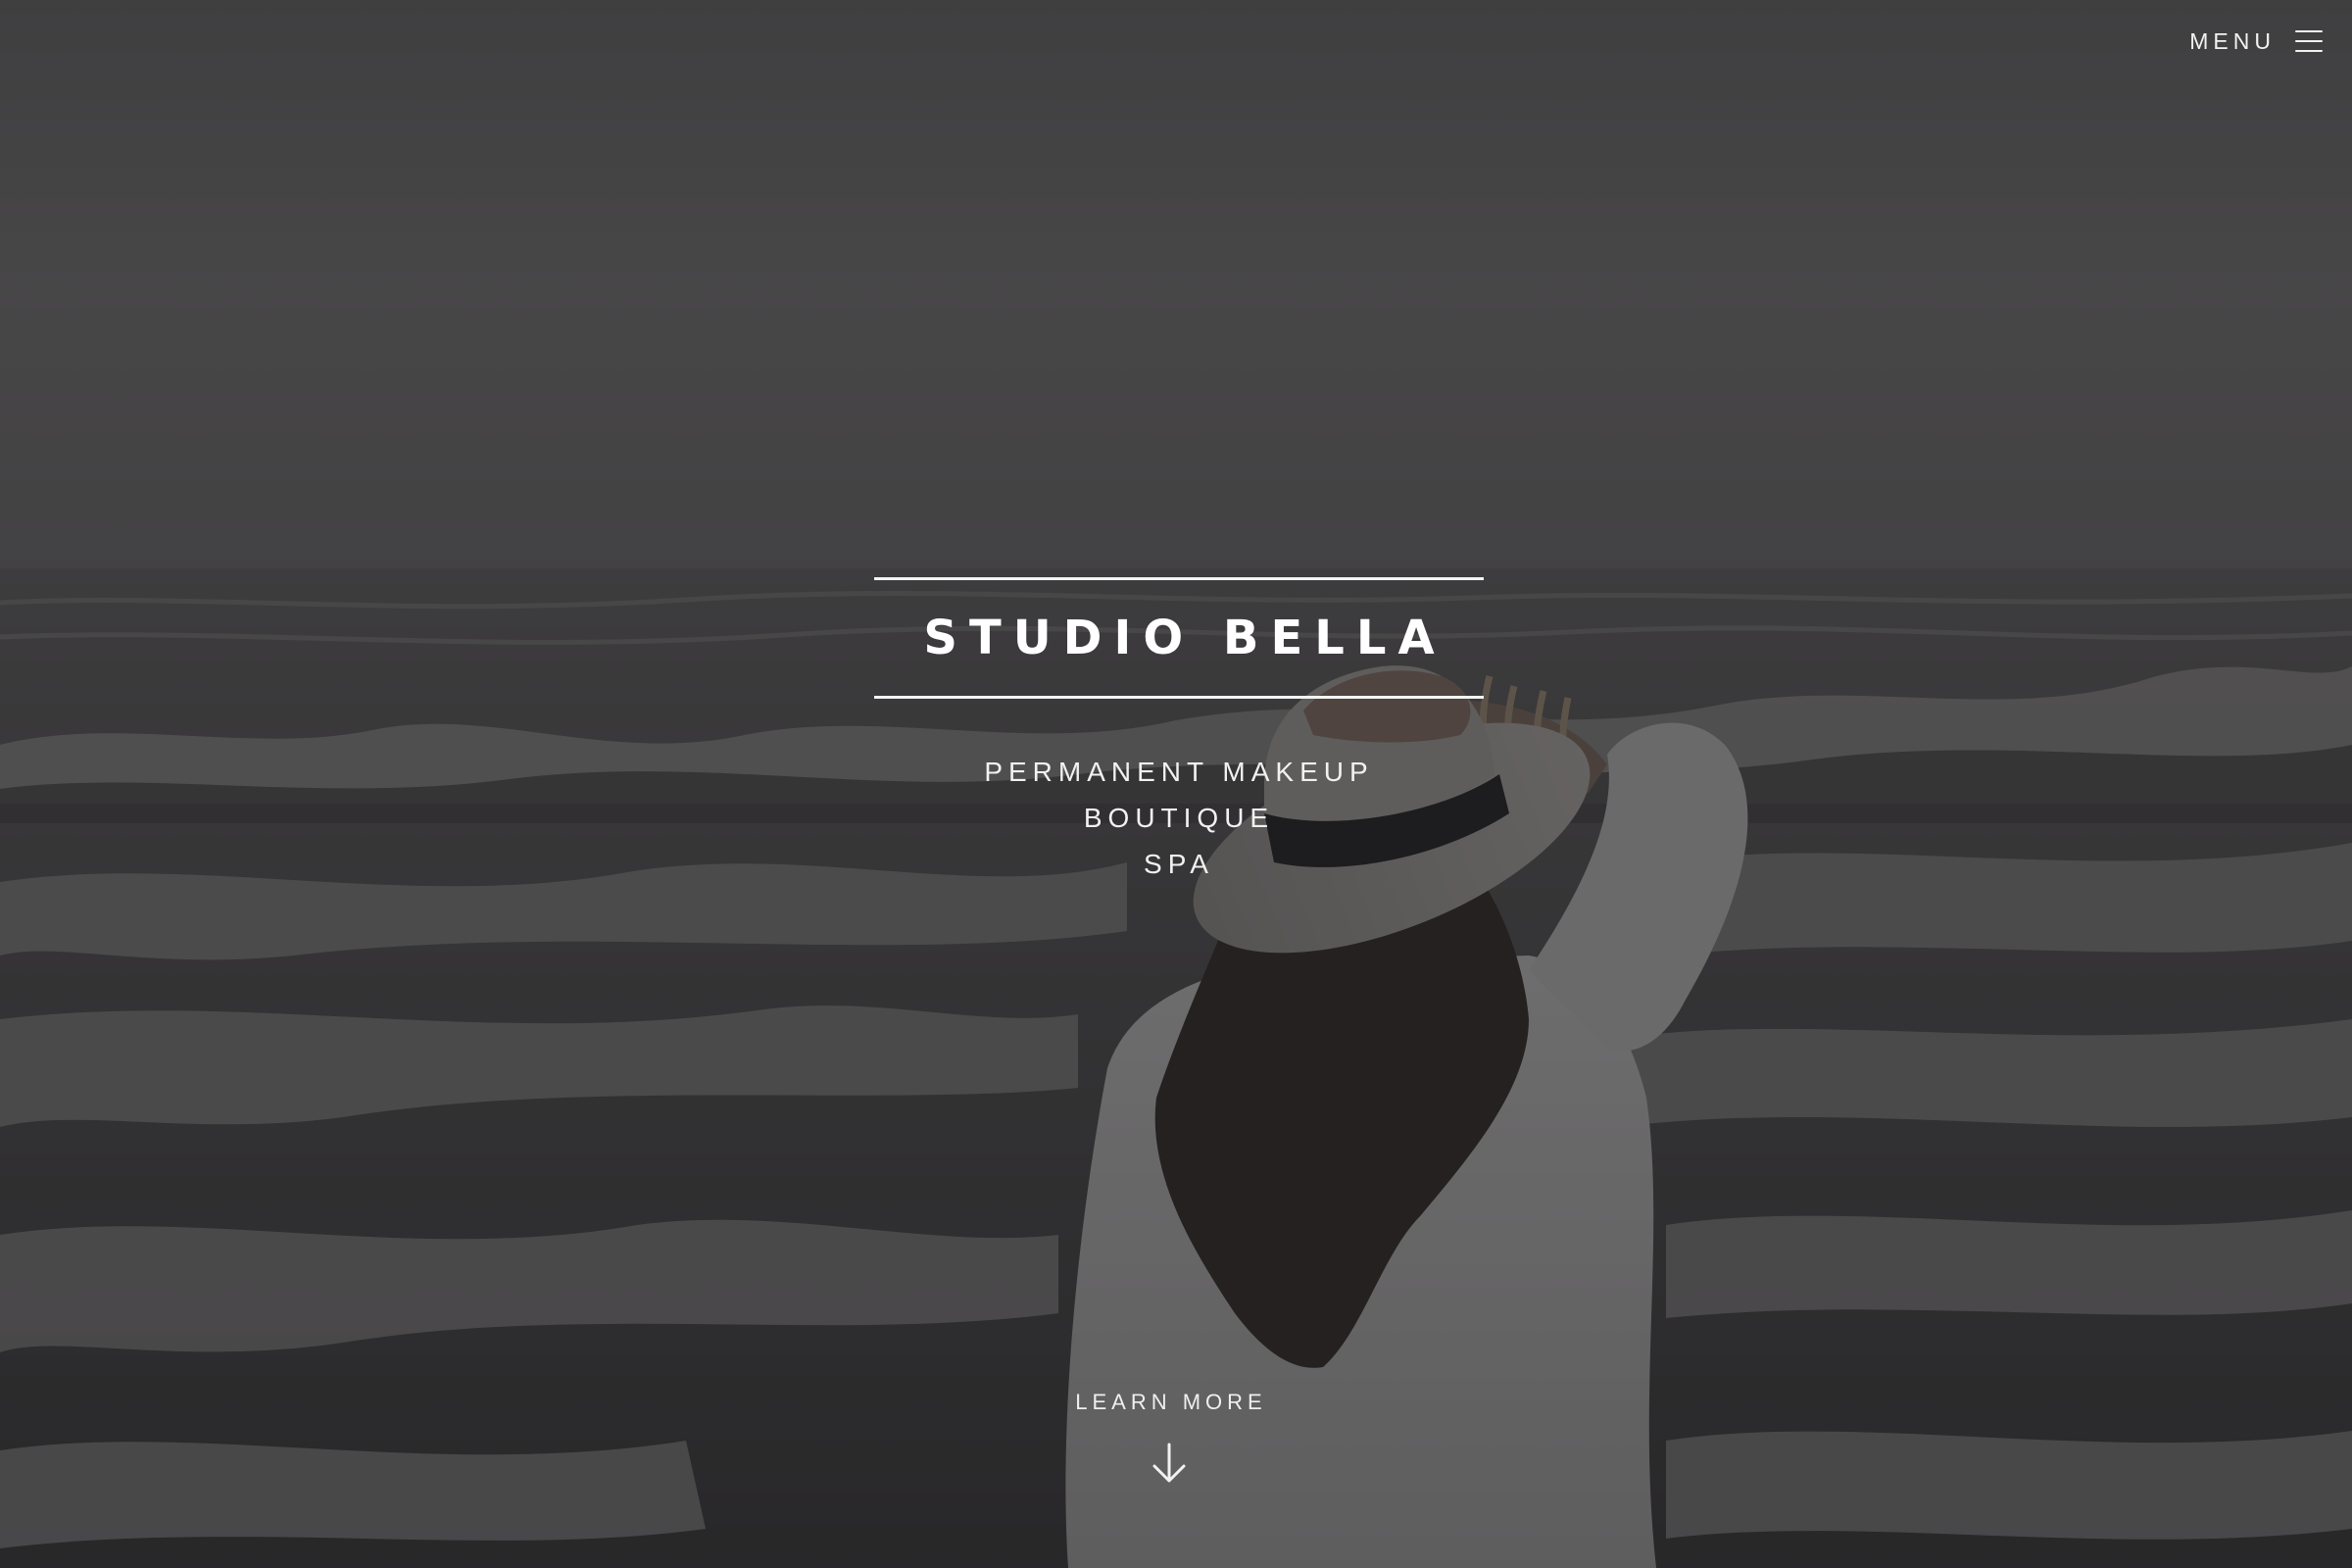 The height and width of the screenshot is (1568, 2352). What do you see at coordinates (1184, 638) in the screenshot?
I see `brand-title: STUDIO BELLA` at bounding box center [1184, 638].